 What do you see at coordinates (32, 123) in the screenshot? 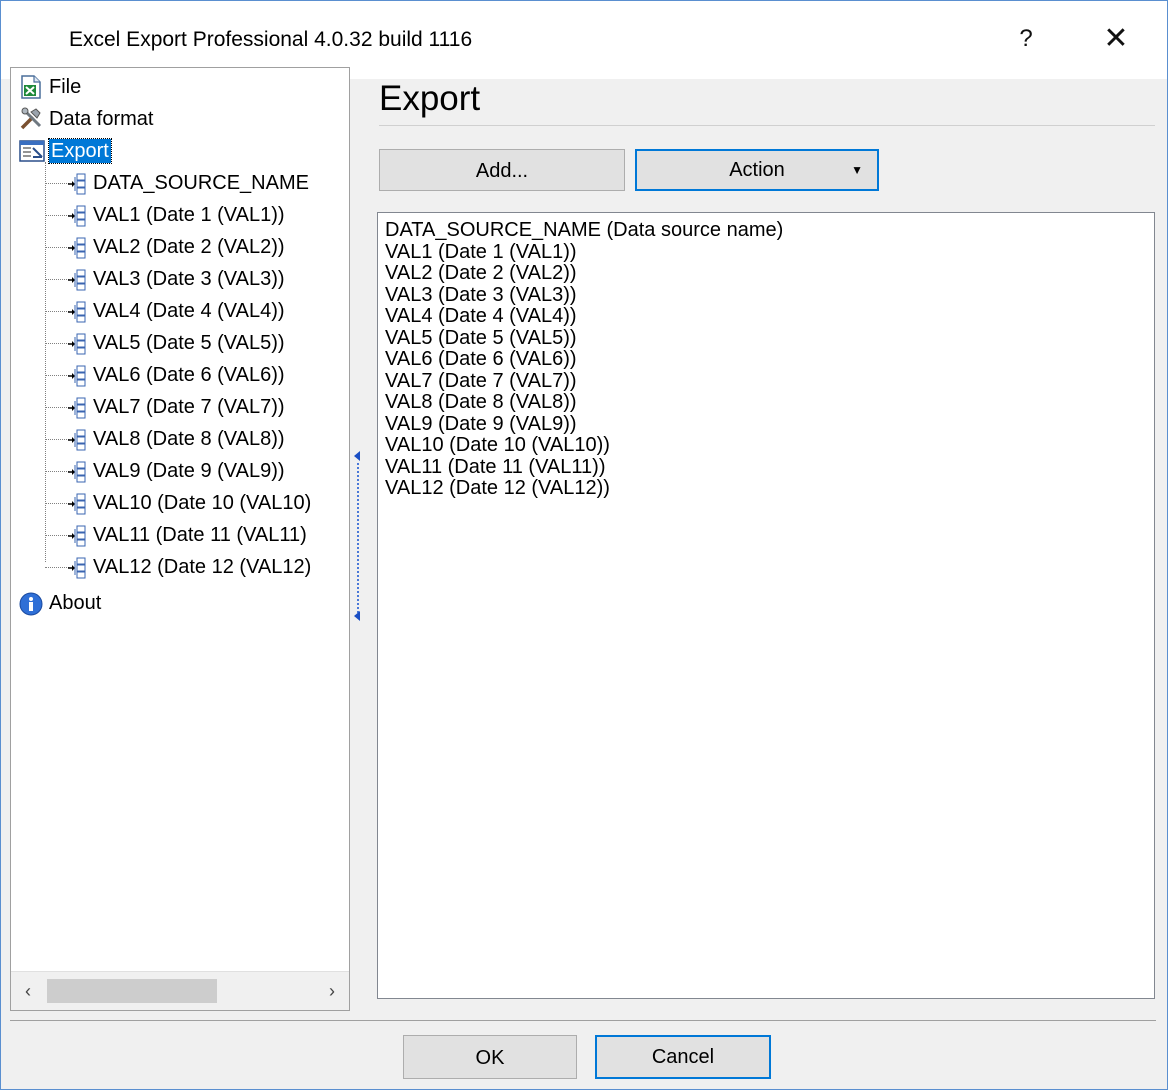
I see `tools-icon` at bounding box center [32, 123].